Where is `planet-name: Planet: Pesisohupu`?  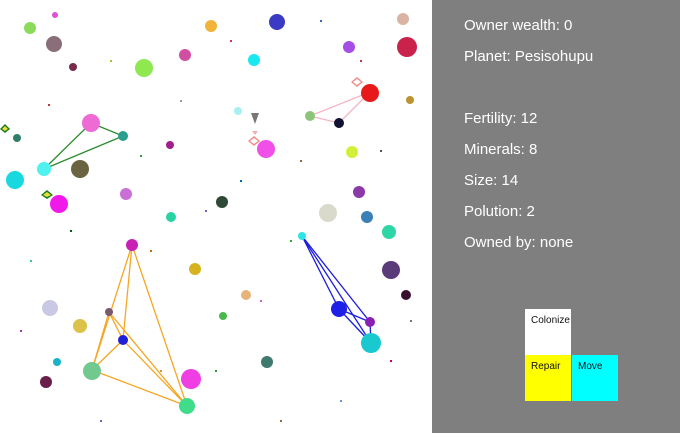
planet-name: Planet: Pesisohupu is located at coordinates (529, 56).